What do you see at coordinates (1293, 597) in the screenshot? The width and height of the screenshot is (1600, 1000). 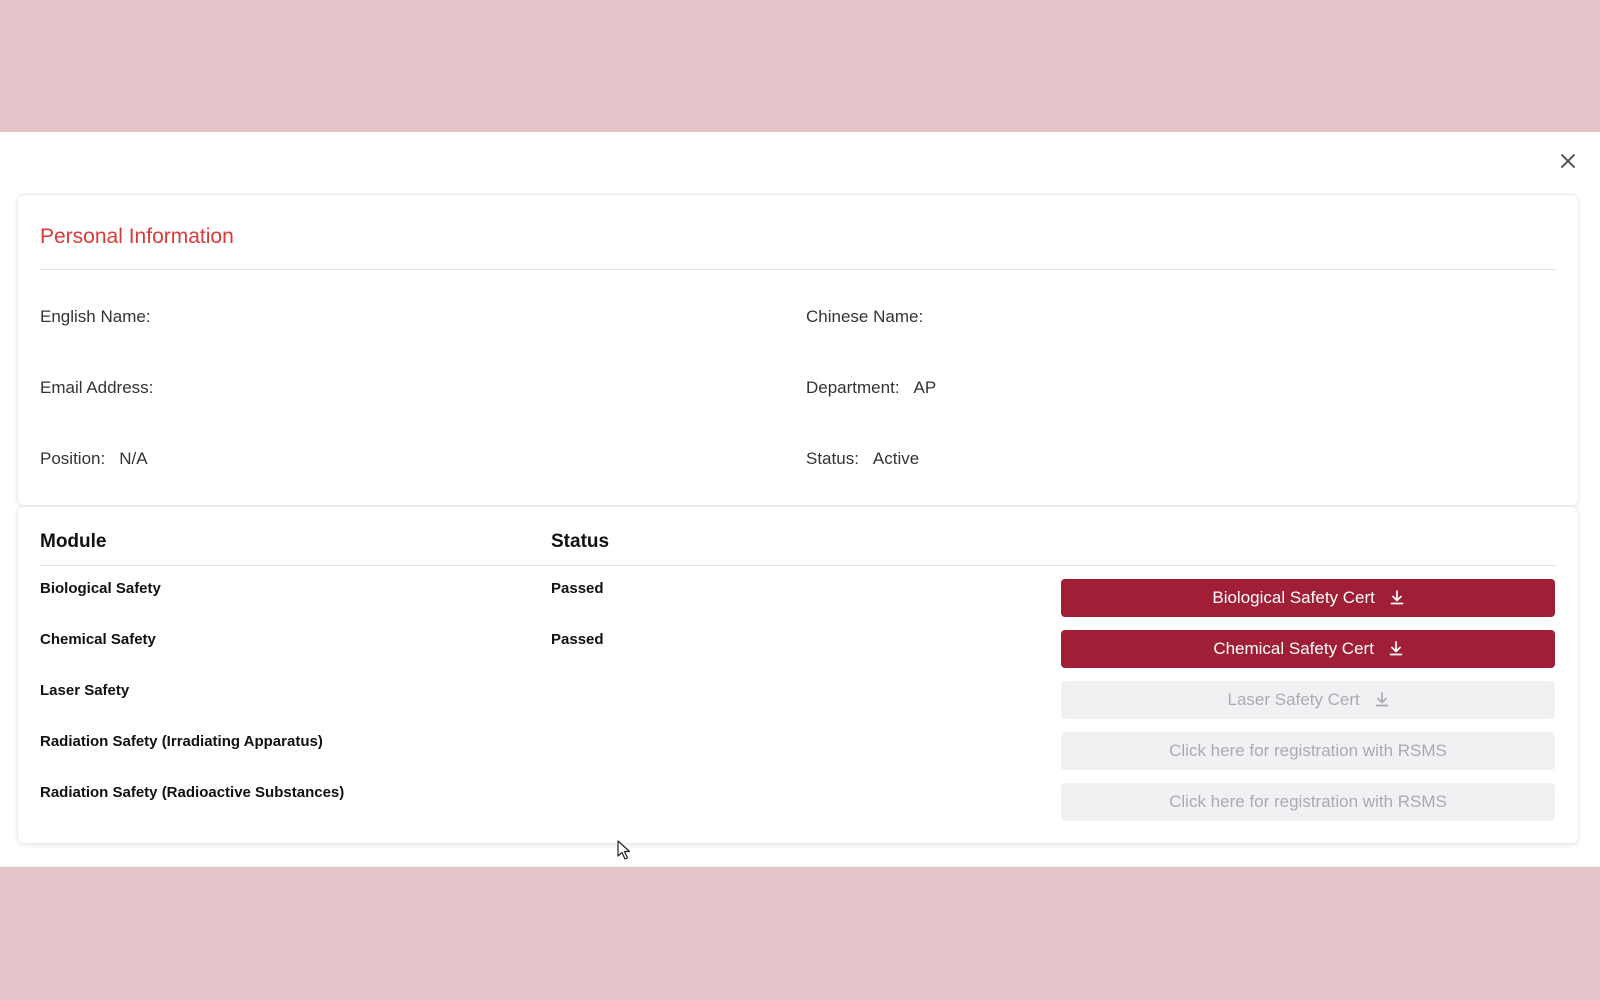 I see `button-label: Biological Safety Cert` at bounding box center [1293, 597].